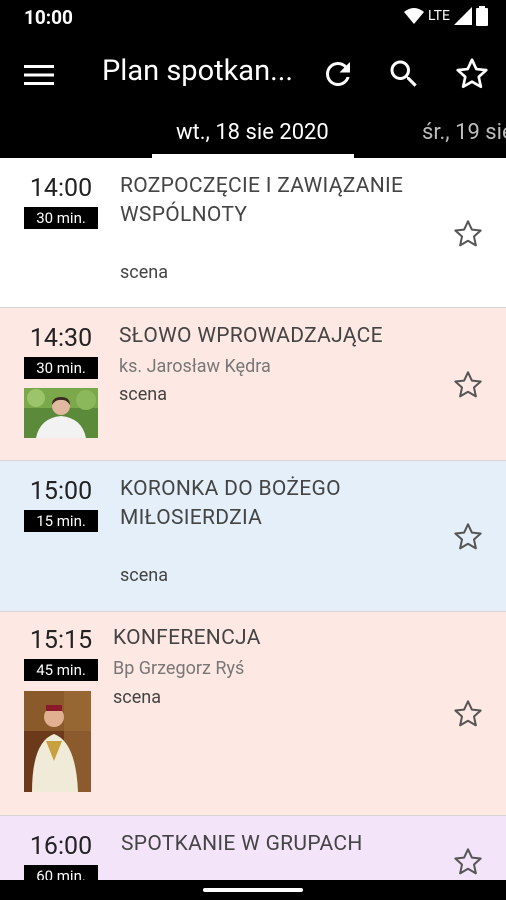 Image resolution: width=506 pixels, height=900 pixels. Describe the element at coordinates (252, 132) in the screenshot. I see `tab-date-1: wt., 18 sie 2020` at that location.